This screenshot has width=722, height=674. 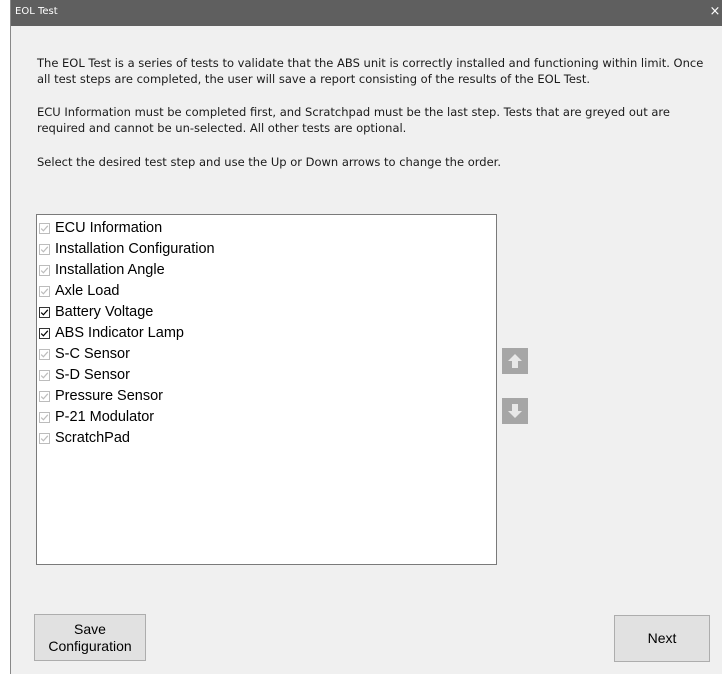 I want to click on list-item-axle-load: Axle Load, so click(x=79, y=291).